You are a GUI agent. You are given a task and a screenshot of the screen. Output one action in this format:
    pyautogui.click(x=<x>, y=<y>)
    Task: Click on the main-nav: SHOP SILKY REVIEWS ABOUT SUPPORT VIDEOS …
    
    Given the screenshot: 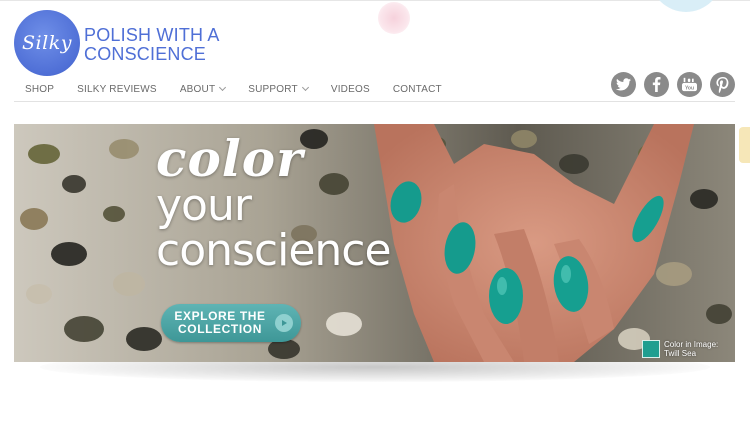 What is the action you would take?
    pyautogui.click(x=245, y=89)
    